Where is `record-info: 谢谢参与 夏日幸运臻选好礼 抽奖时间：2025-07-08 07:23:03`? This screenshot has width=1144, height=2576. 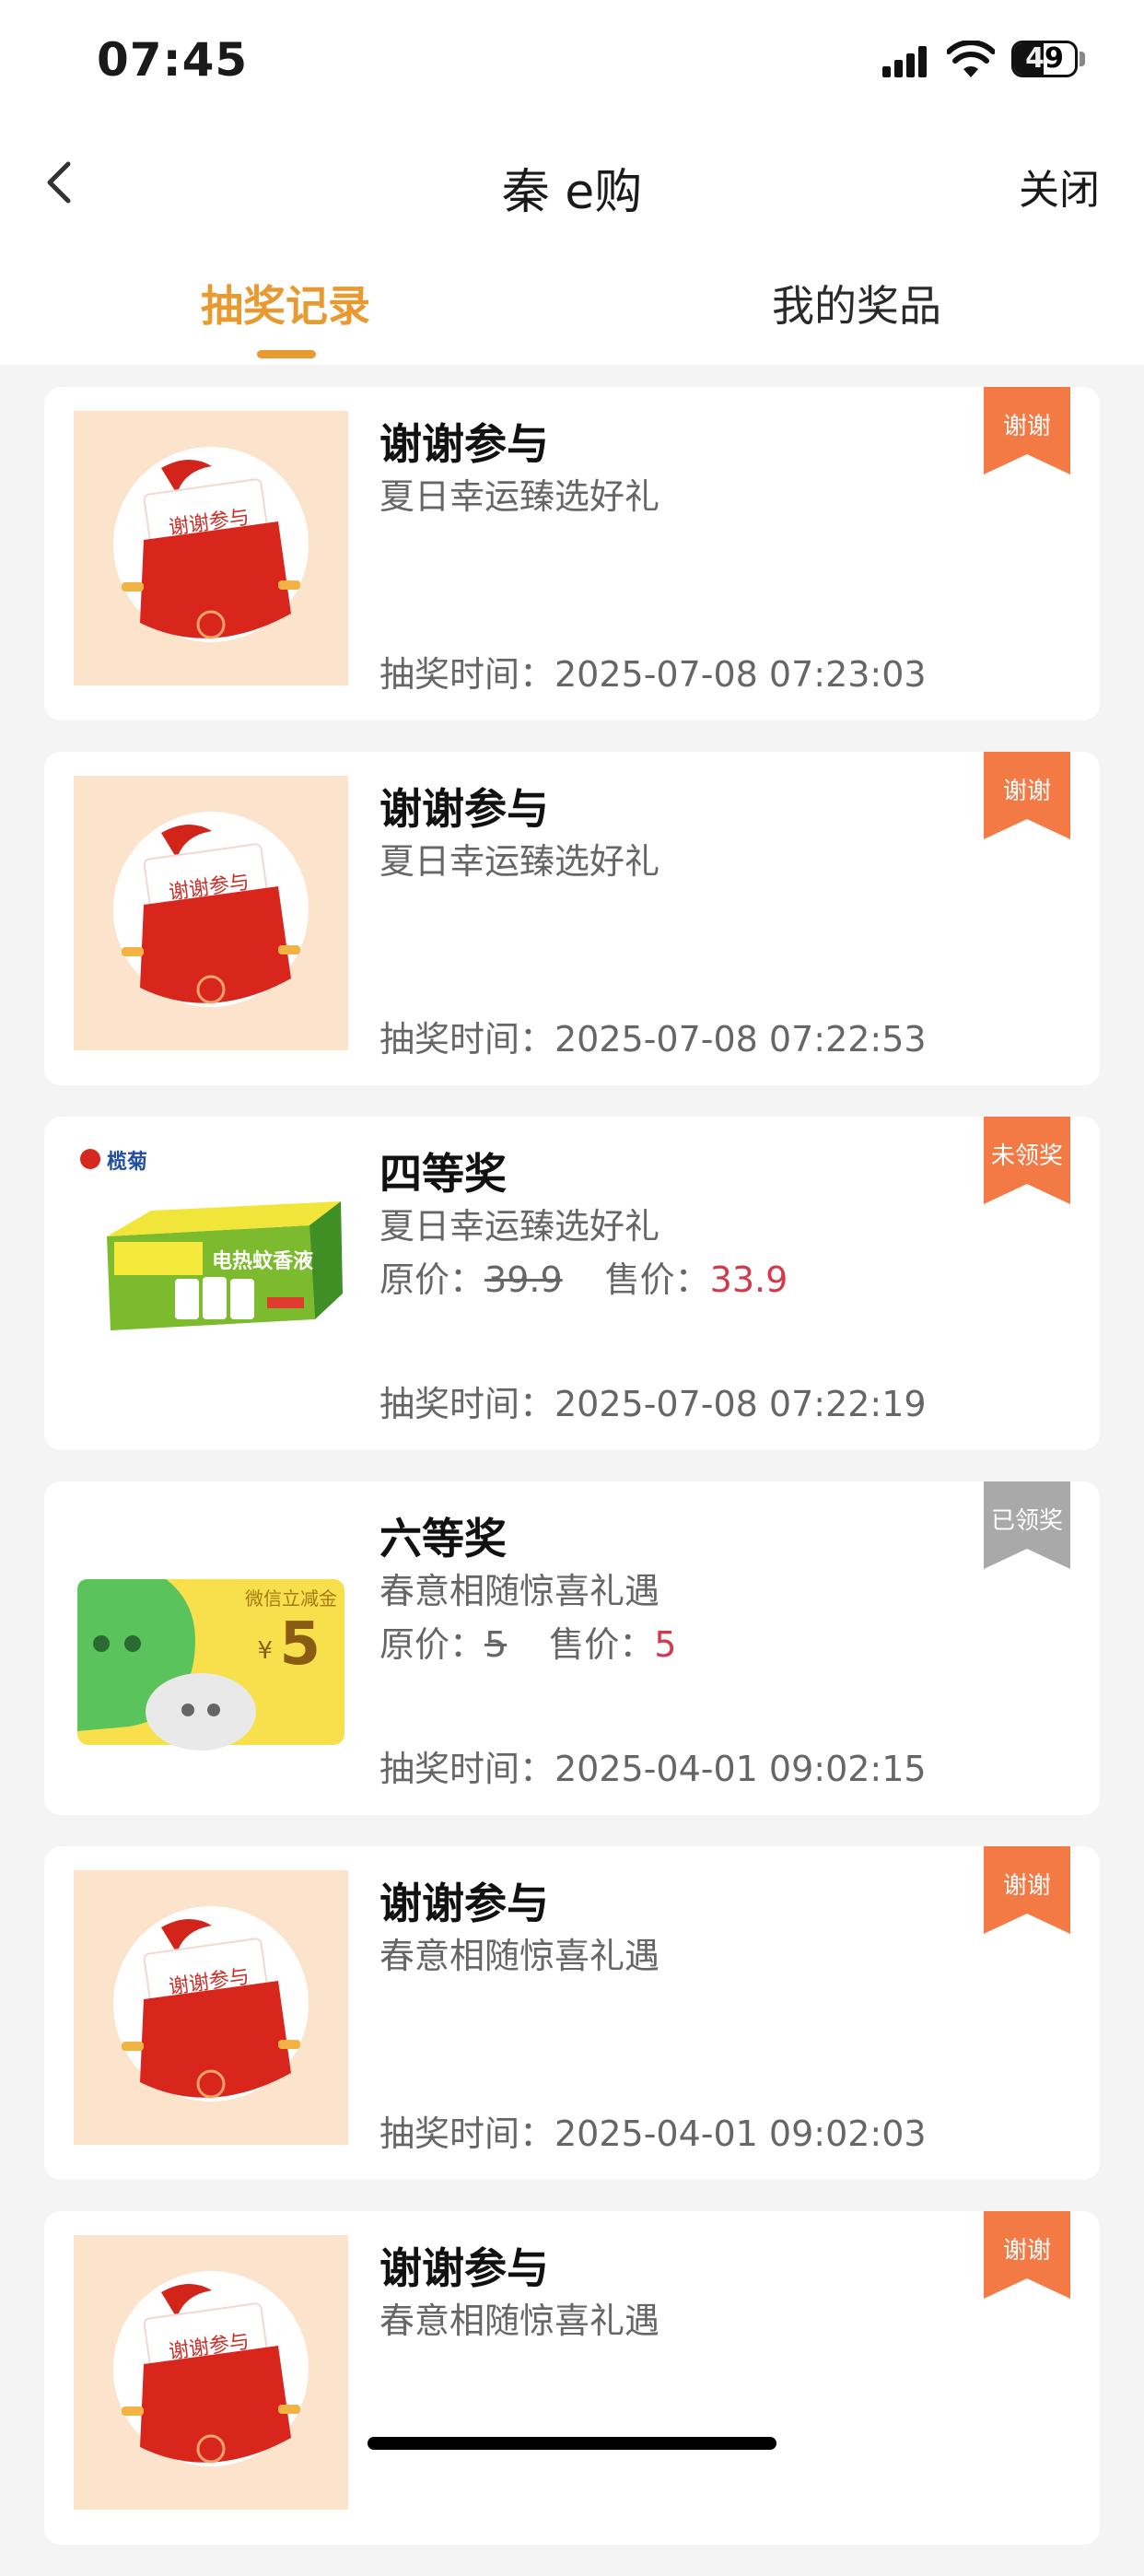
record-info: 谢谢参与 夏日幸运臻选好礼 抽奖时间：2025-07-08 07:23:03 is located at coordinates (721, 554).